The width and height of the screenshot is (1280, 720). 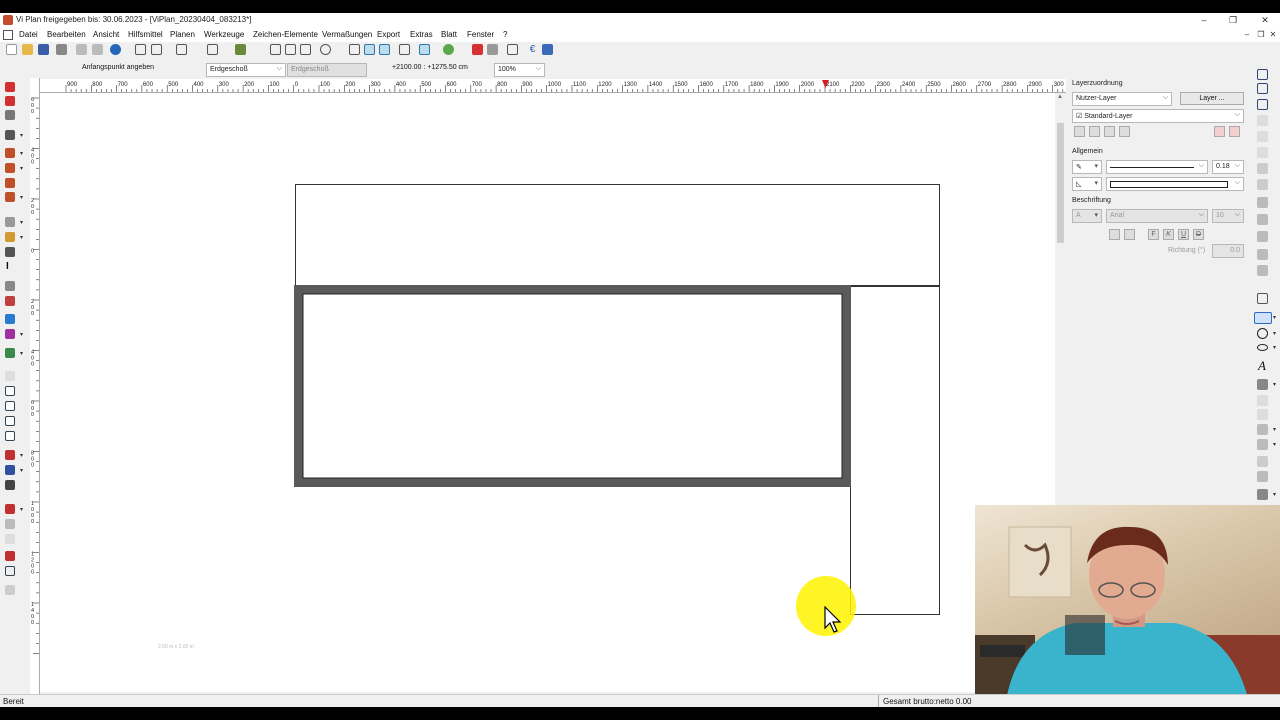 What do you see at coordinates (1262, 236) in the screenshot?
I see `break-icon` at bounding box center [1262, 236].